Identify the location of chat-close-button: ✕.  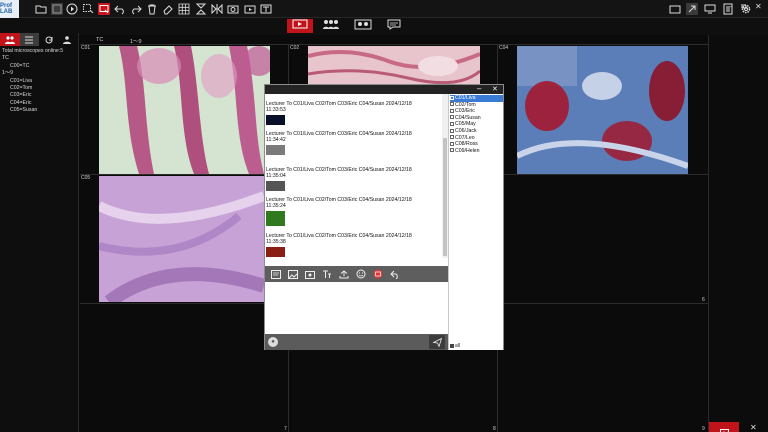
(495, 89).